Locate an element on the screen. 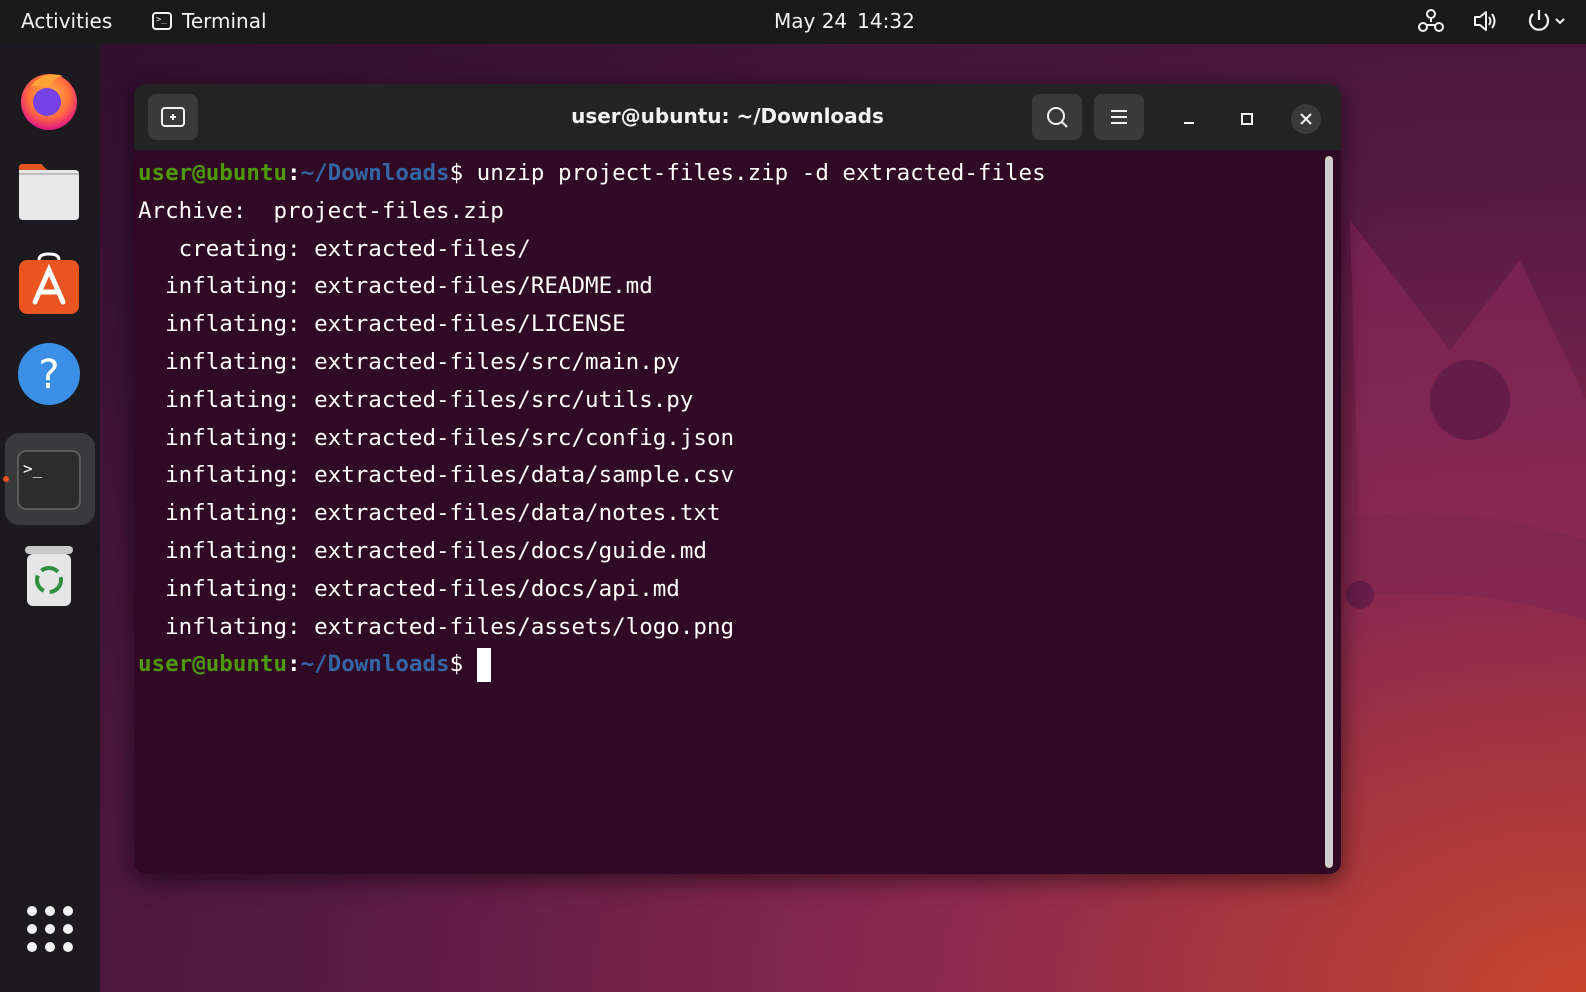  text-cursor is located at coordinates (484, 664).